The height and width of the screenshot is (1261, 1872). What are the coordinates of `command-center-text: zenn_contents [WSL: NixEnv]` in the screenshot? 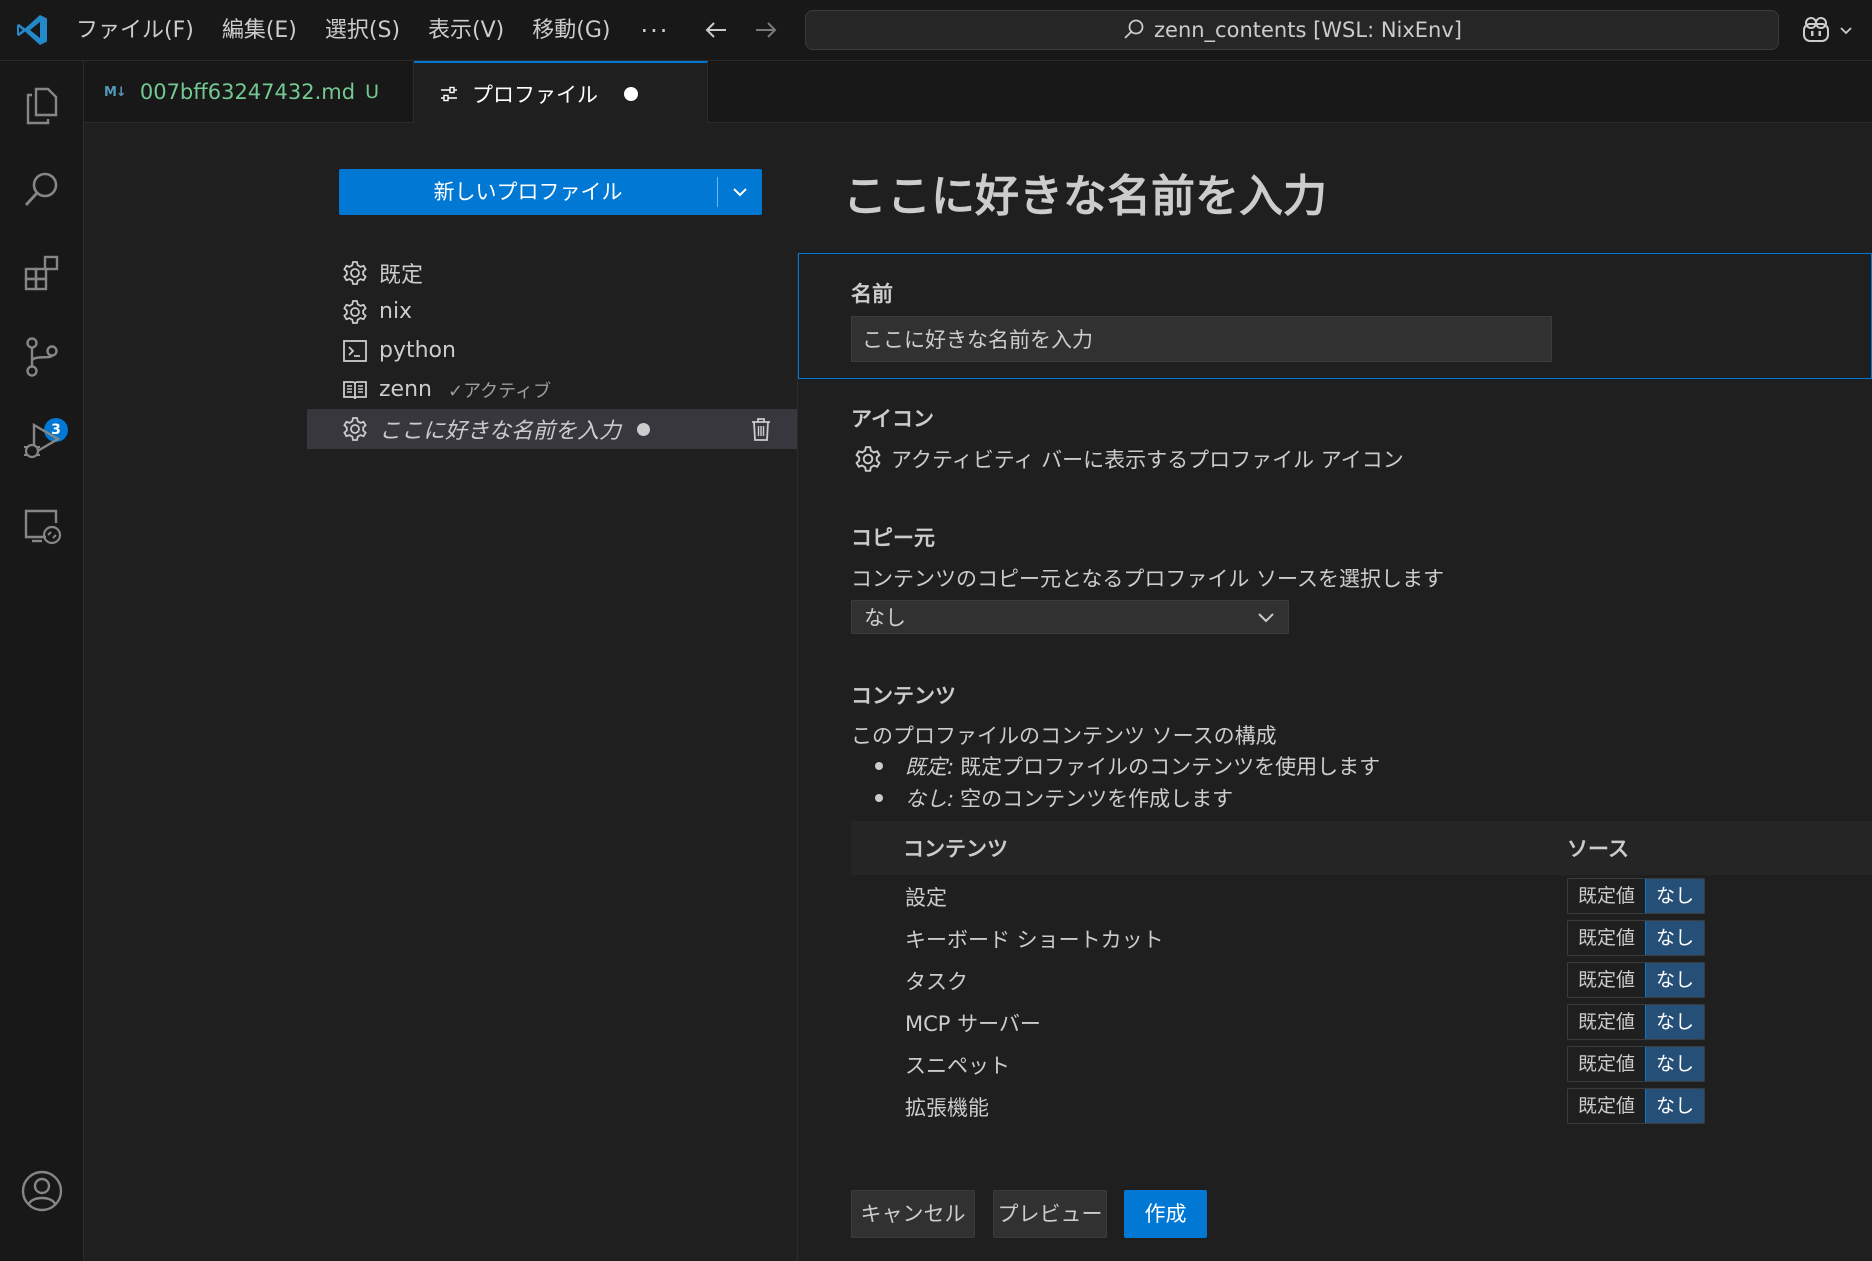 It's located at (1308, 30).